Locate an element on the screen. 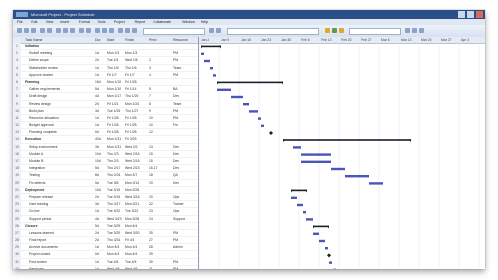  table-row: 3 Define scope 2d Tue 1/4 Wed 1/5 2 PM is located at coordinates (105, 61).